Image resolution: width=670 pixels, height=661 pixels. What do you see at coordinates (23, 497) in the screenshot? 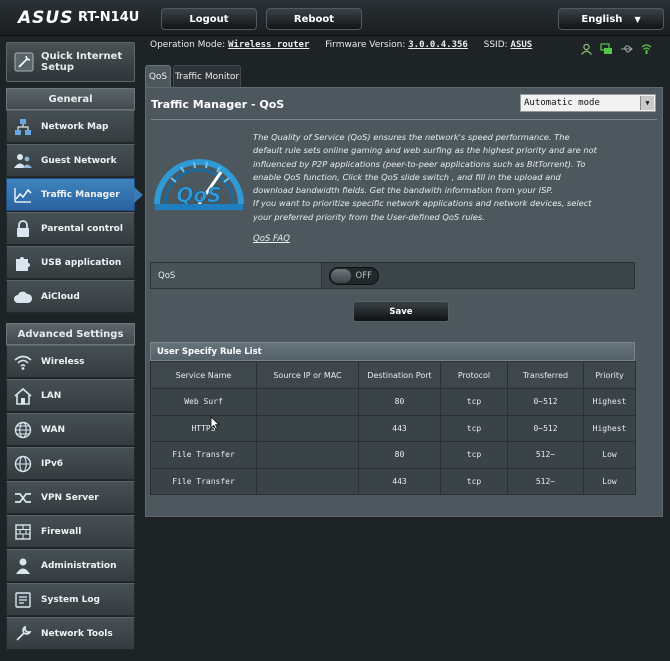
I see `vpn-icon` at bounding box center [23, 497].